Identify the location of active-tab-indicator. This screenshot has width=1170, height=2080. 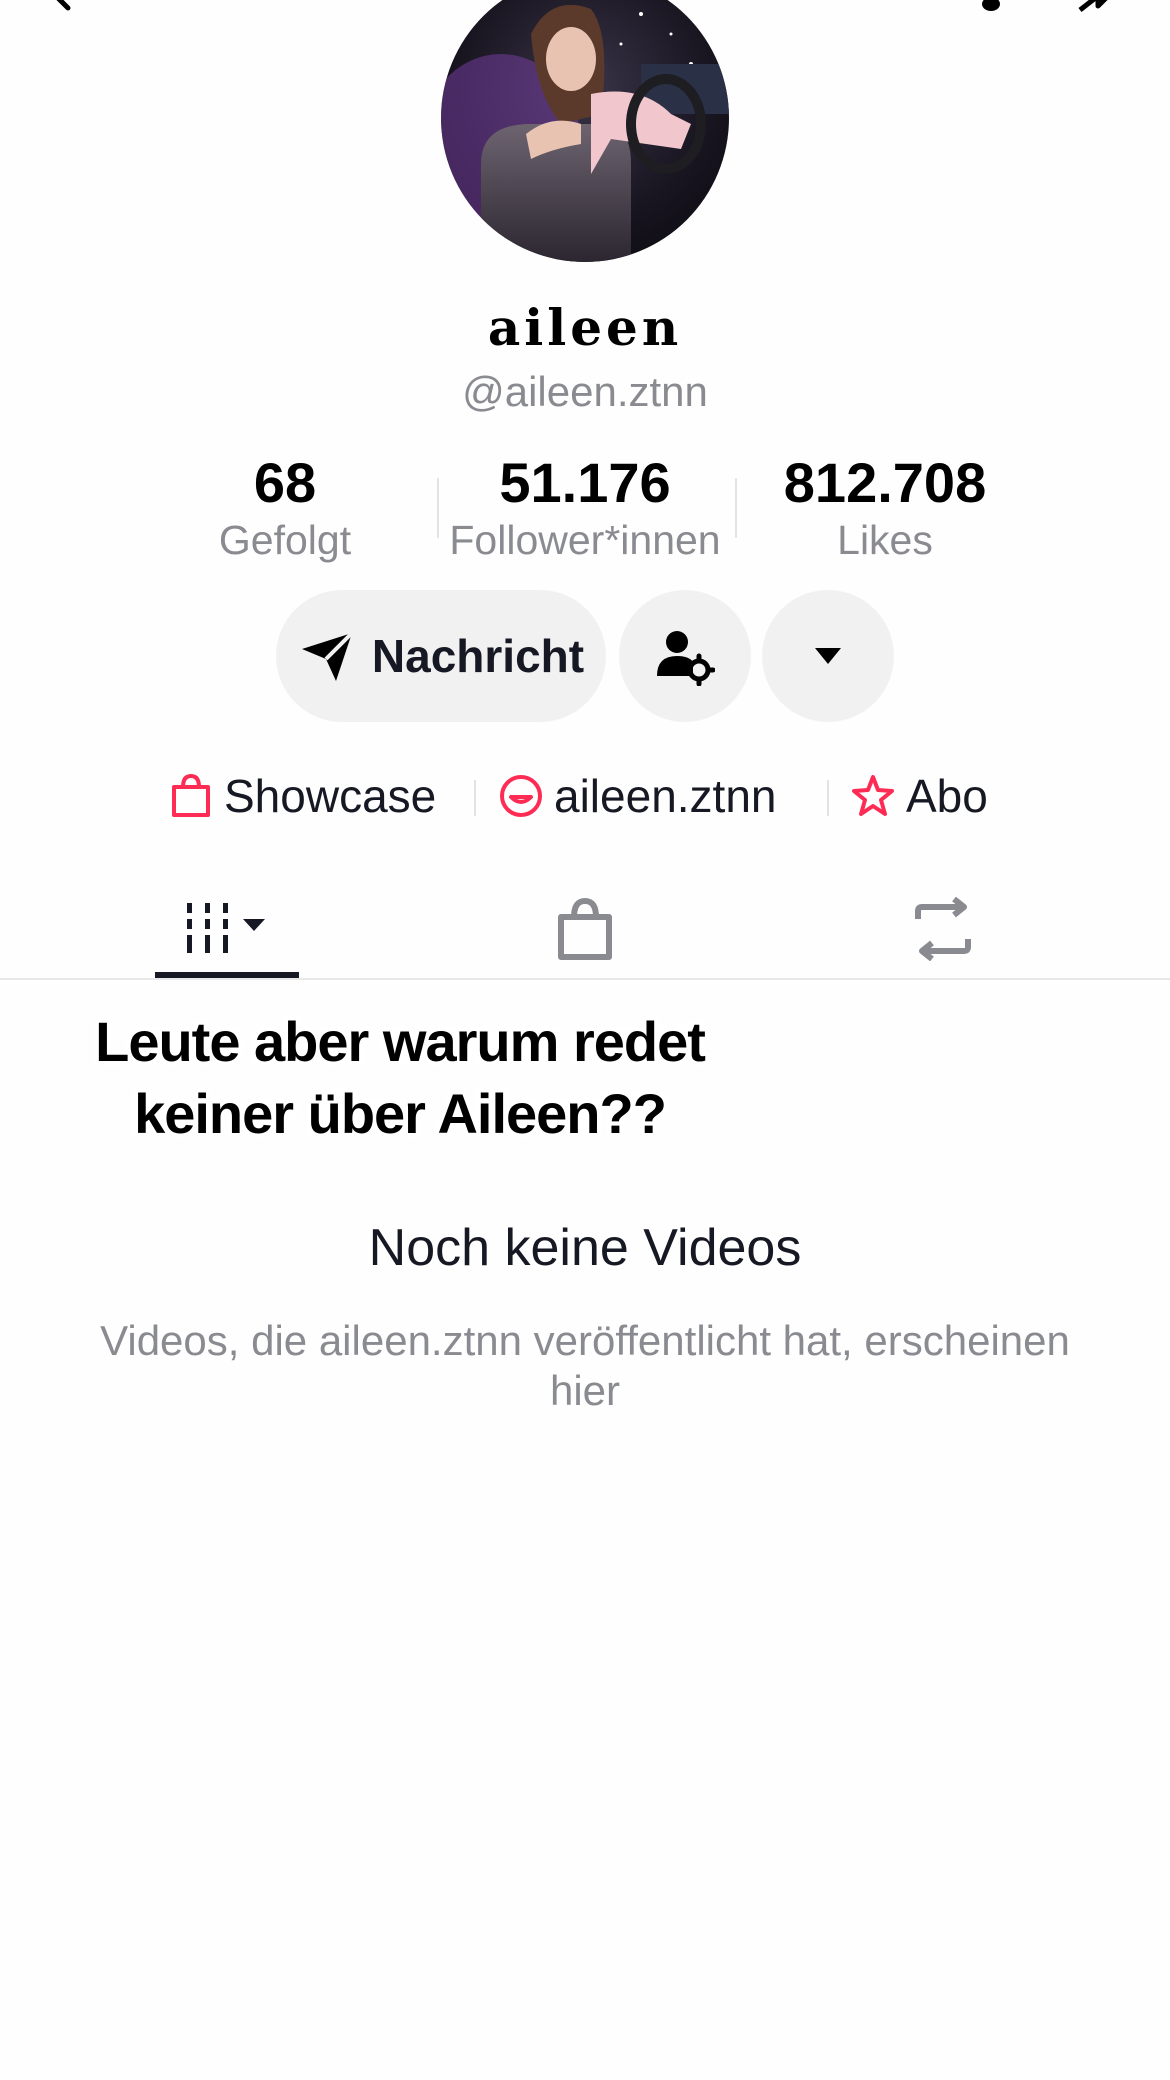
(227, 975).